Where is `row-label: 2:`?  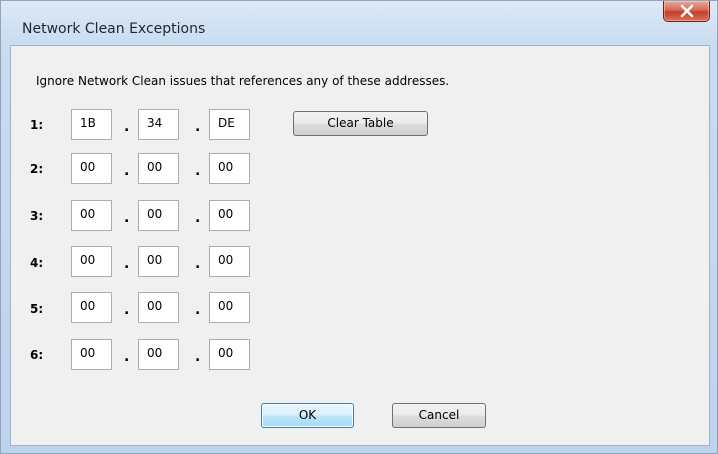
row-label: 2: is located at coordinates (37, 169).